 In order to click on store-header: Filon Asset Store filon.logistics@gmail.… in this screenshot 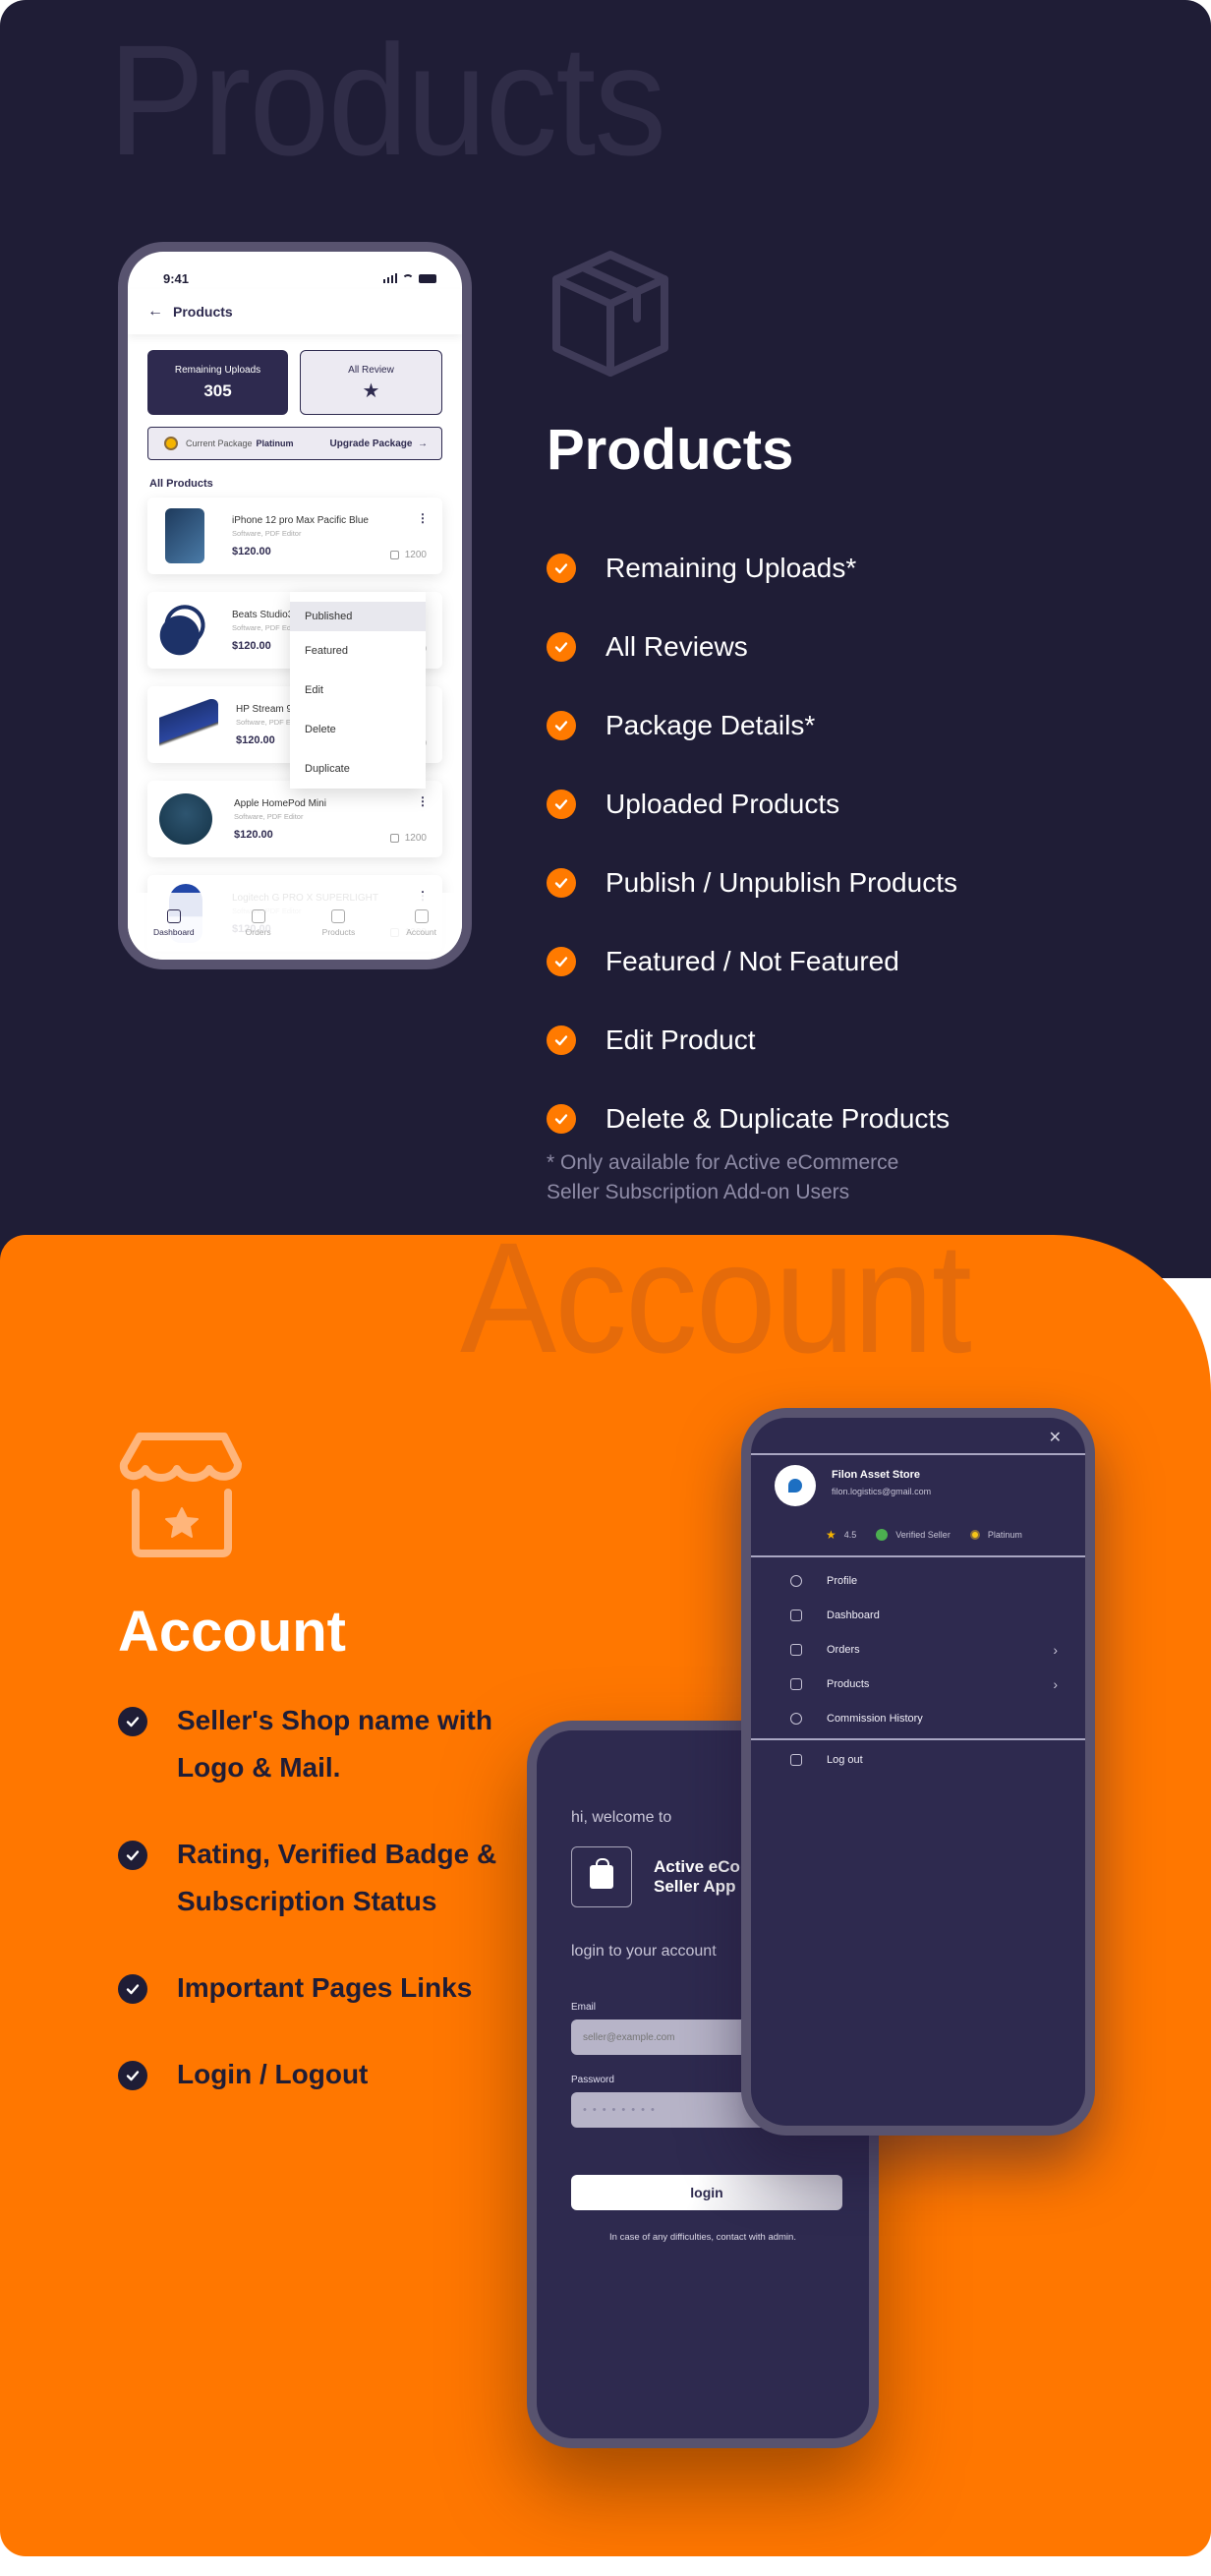, I will do `click(853, 1485)`.